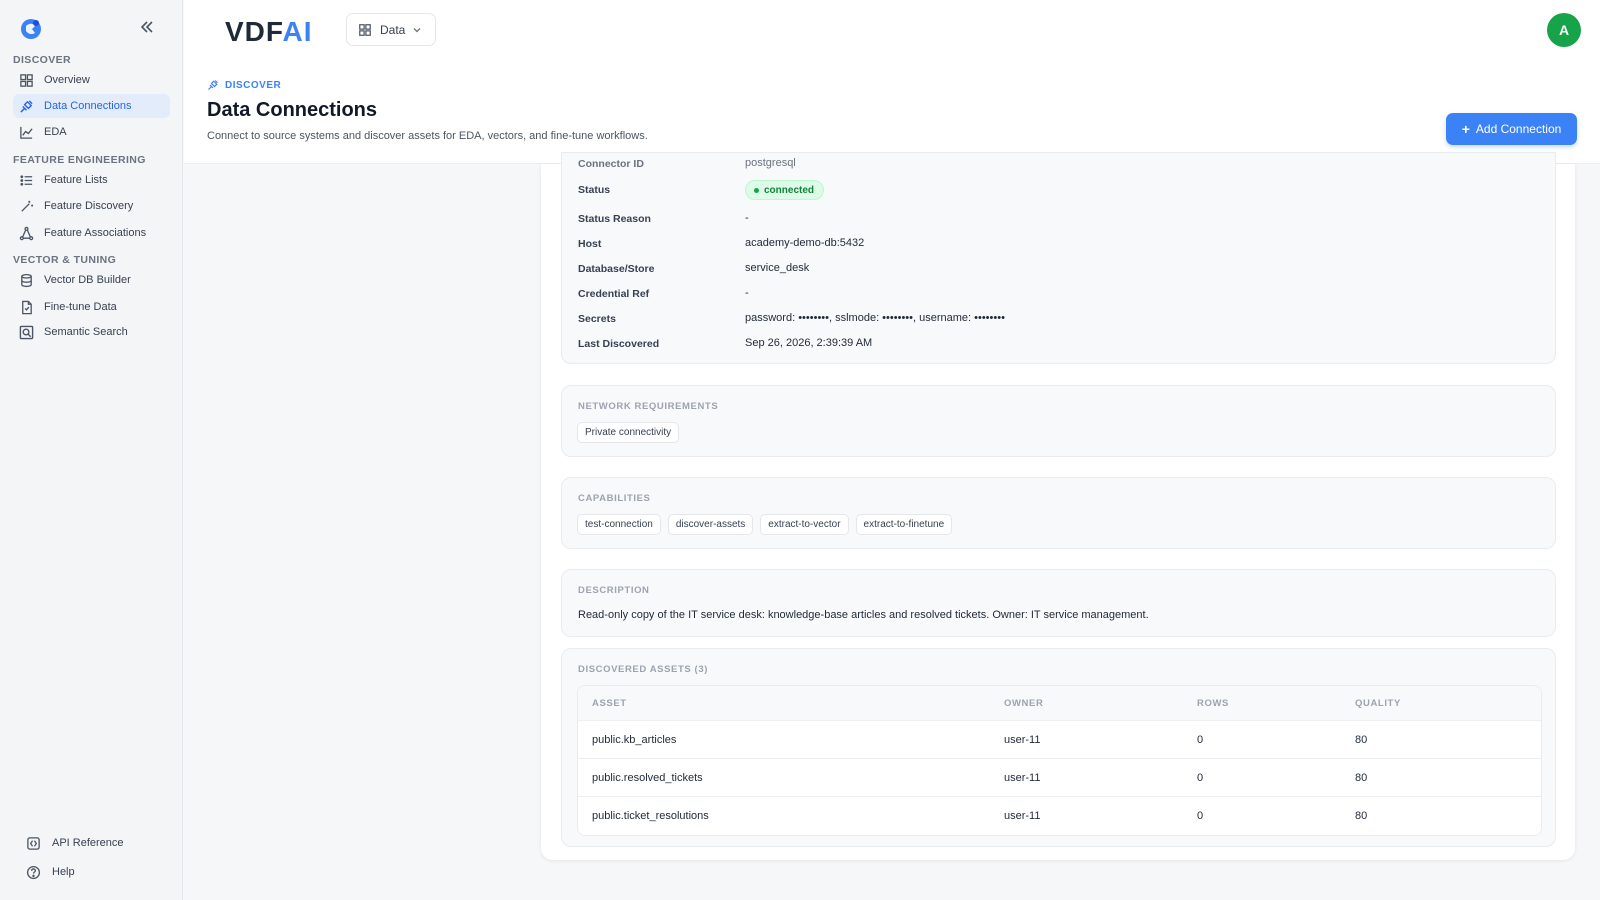 This screenshot has width=1600, height=900. Describe the element at coordinates (91, 233) in the screenshot. I see `sidebar-item-feature-associations: Feature Associations` at that location.